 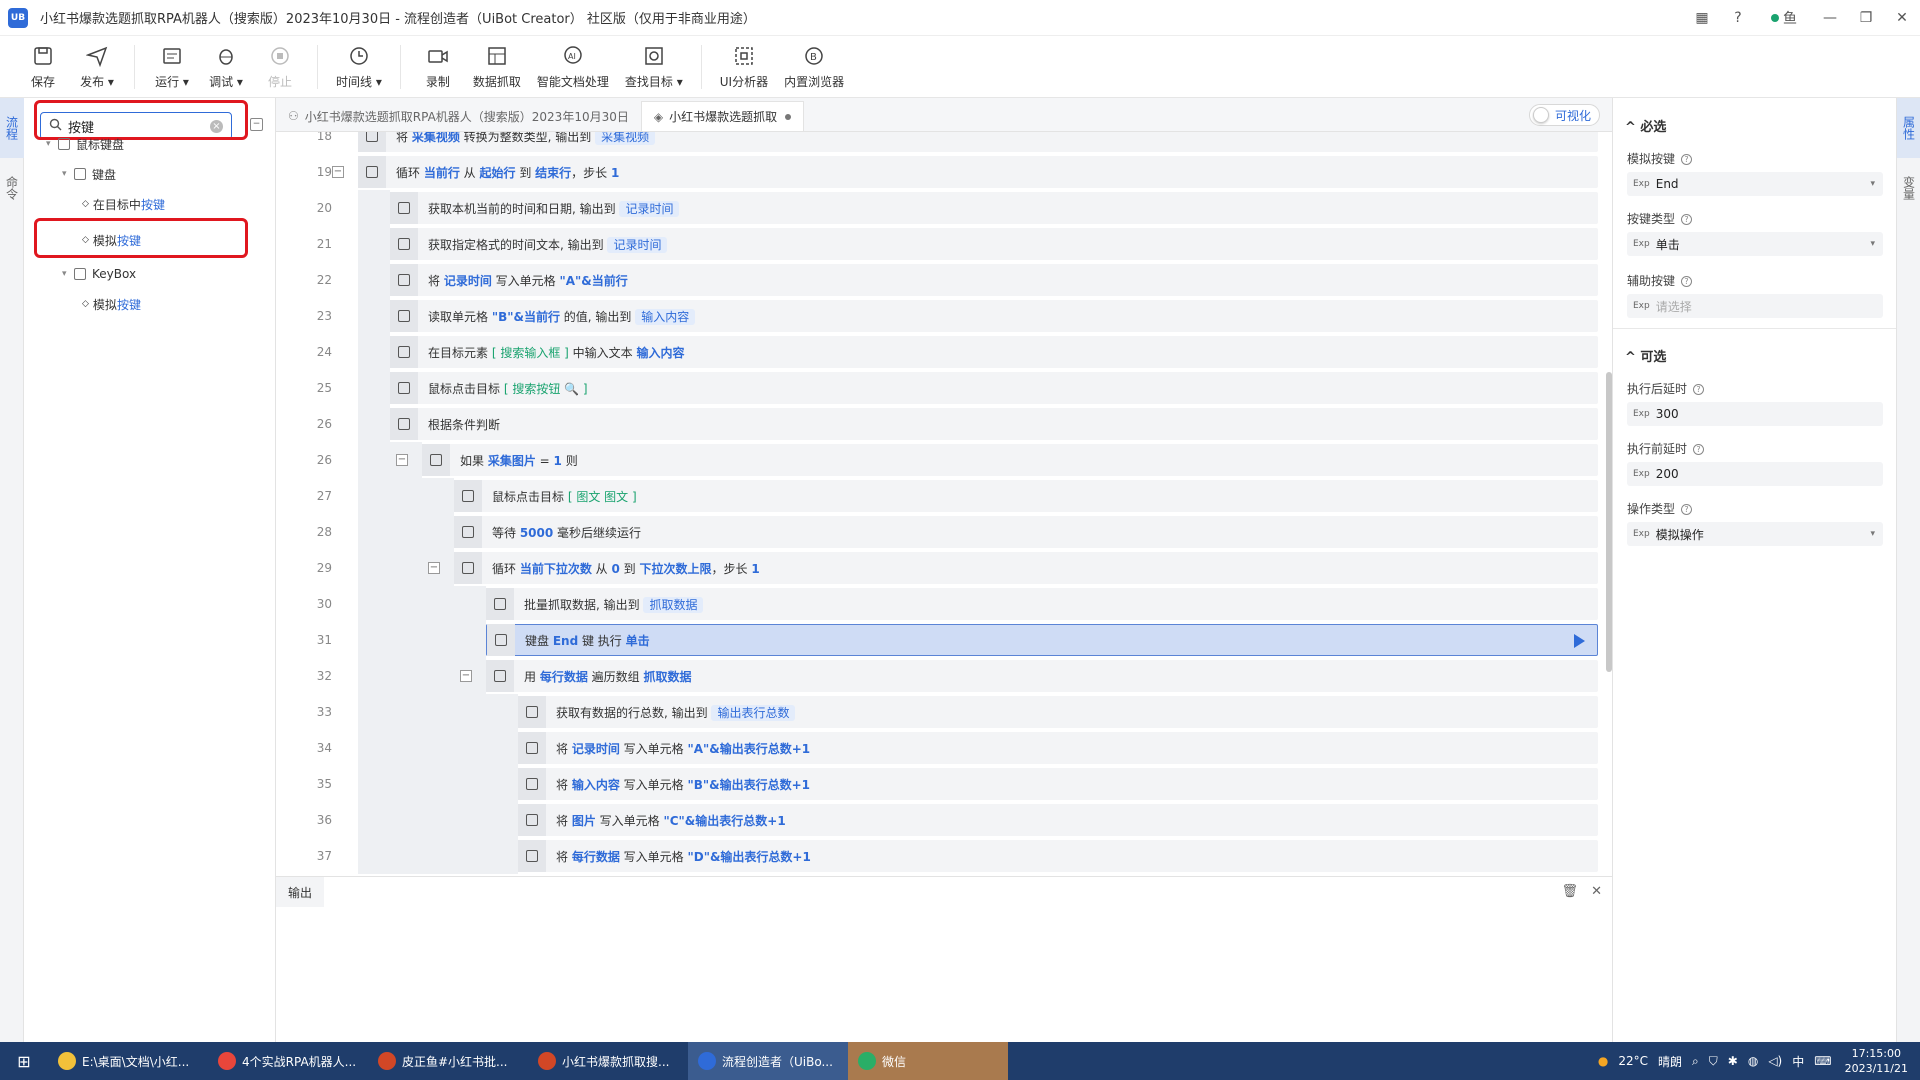 I want to click on command-block: 将 输入内容 写入单元格 "B"&输出表行总数+1, so click(x=1058, y=784).